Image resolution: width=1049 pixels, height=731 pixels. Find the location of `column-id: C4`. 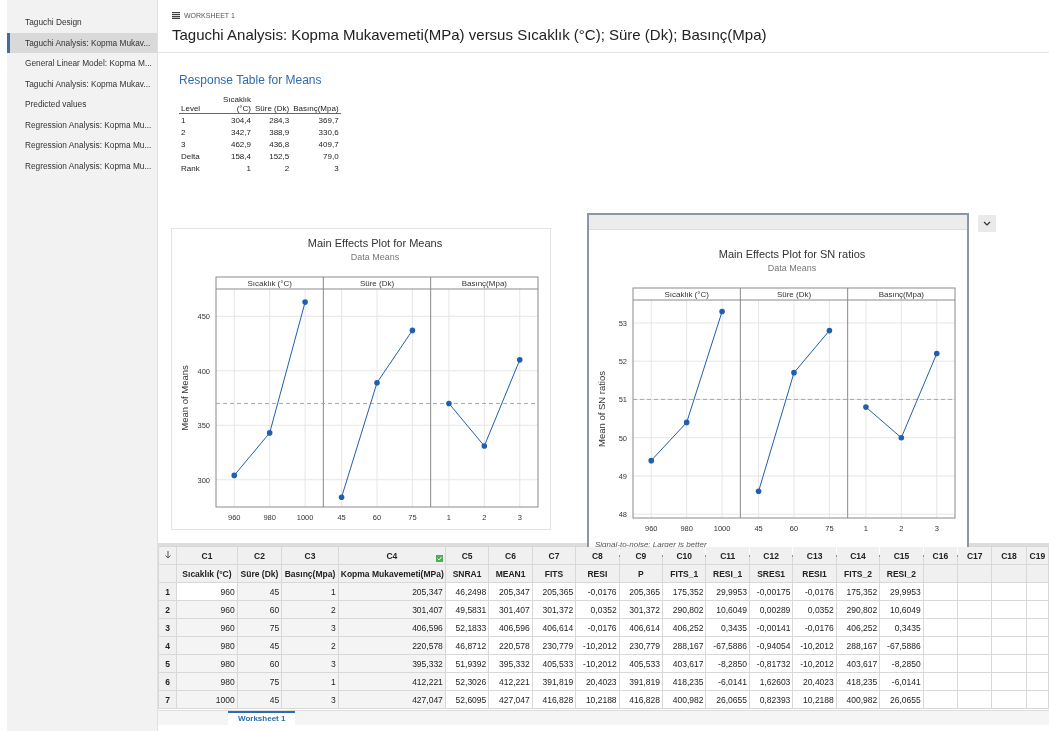

column-id: C4 is located at coordinates (392, 555).